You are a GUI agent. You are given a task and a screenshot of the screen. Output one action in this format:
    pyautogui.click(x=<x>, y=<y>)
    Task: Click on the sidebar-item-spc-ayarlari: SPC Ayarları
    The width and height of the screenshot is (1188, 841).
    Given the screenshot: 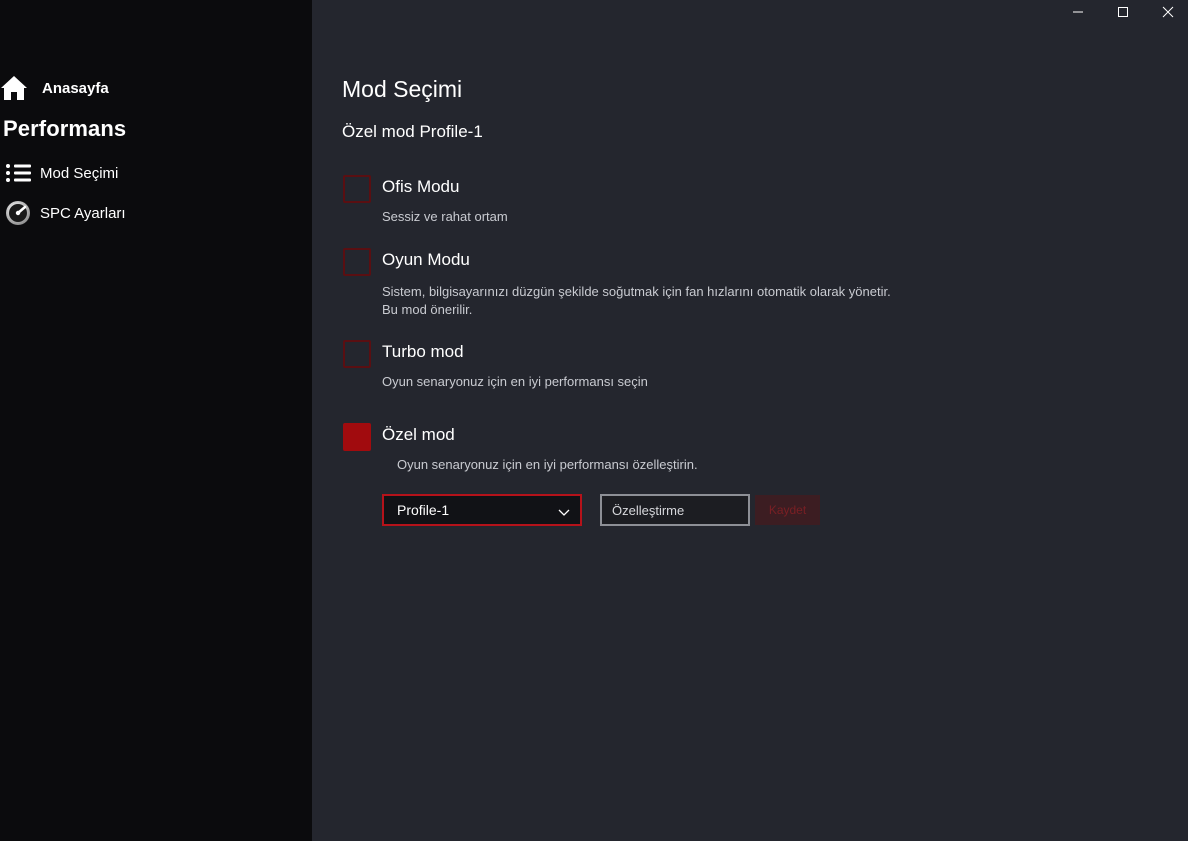 What is the action you would take?
    pyautogui.click(x=65, y=213)
    